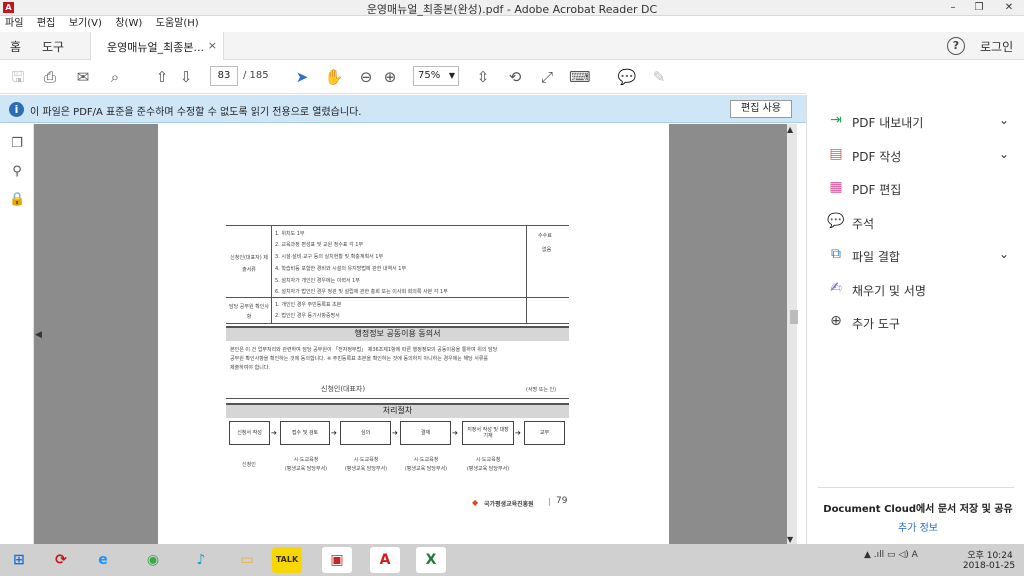 The width and height of the screenshot is (1024, 576). What do you see at coordinates (429, 75) in the screenshot?
I see `zoom-value: 75%` at bounding box center [429, 75].